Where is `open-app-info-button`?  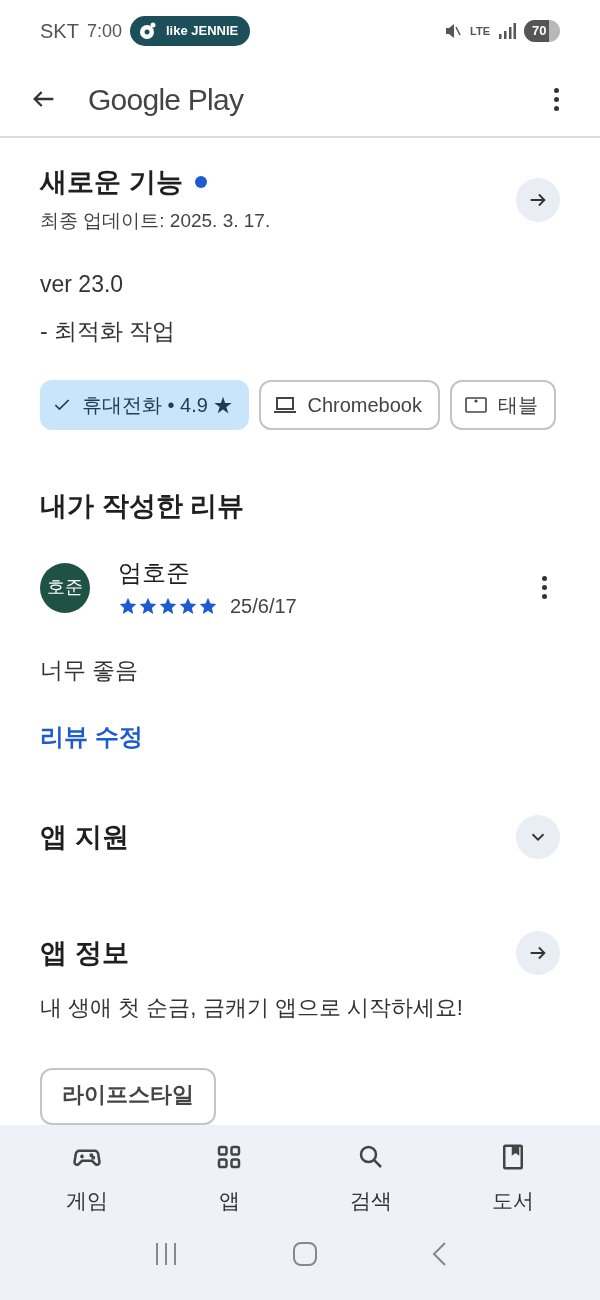 open-app-info-button is located at coordinates (538, 953).